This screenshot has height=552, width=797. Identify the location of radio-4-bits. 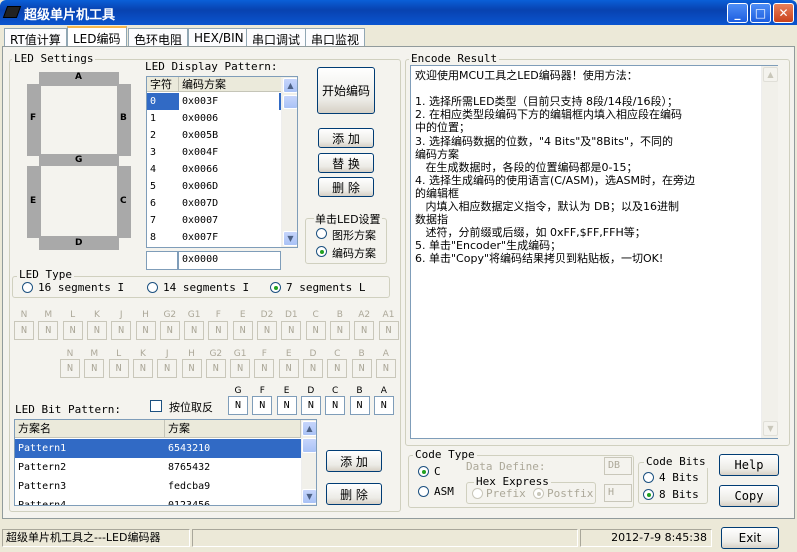
(648, 477).